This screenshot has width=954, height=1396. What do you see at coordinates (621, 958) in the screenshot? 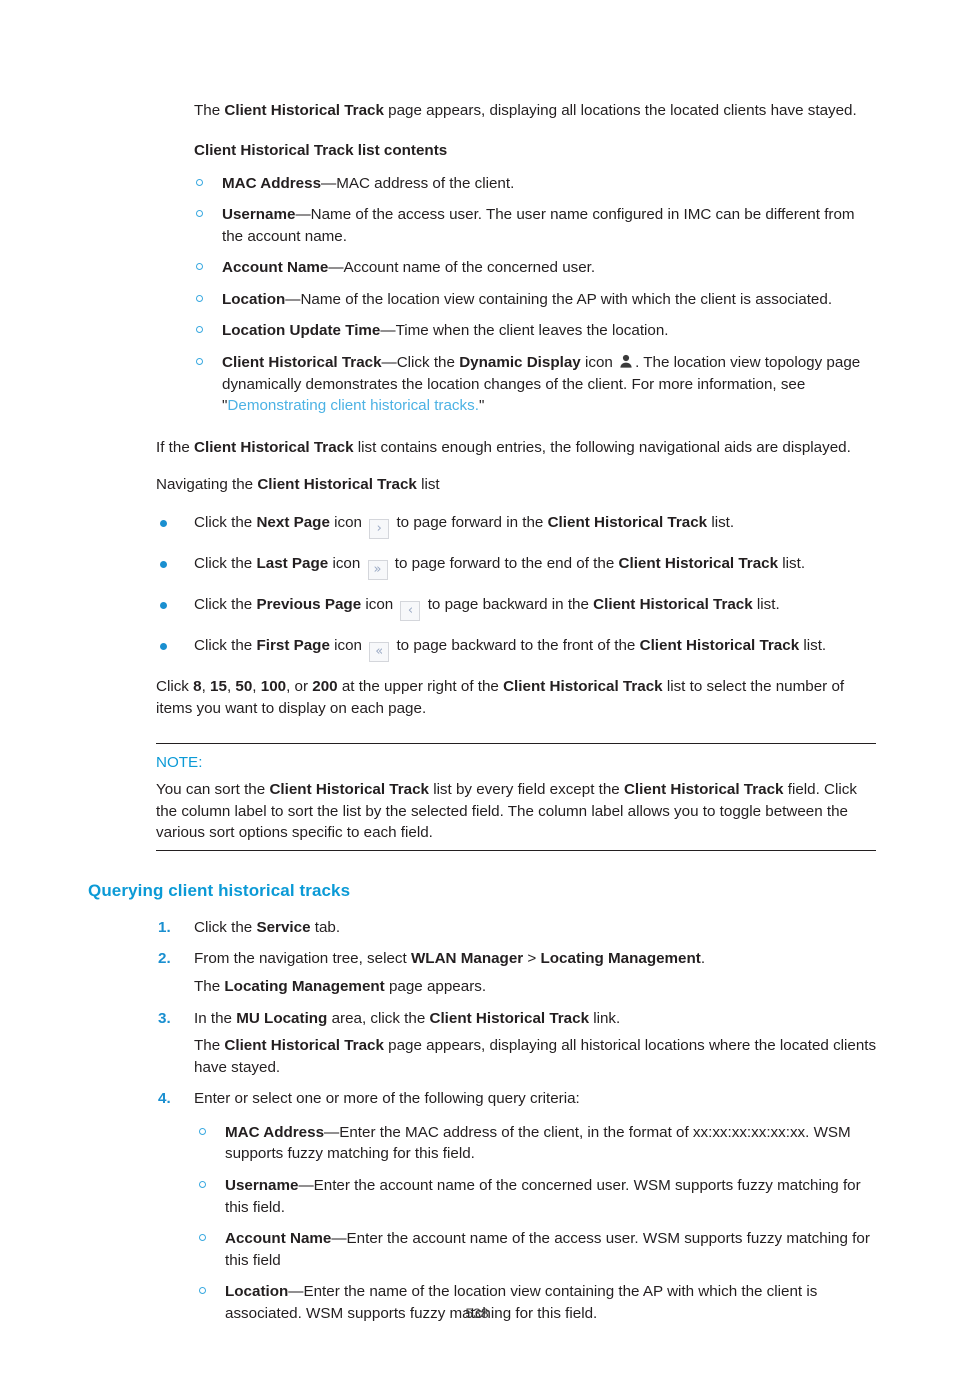
I see `locating-management-label: Locating Management` at bounding box center [621, 958].